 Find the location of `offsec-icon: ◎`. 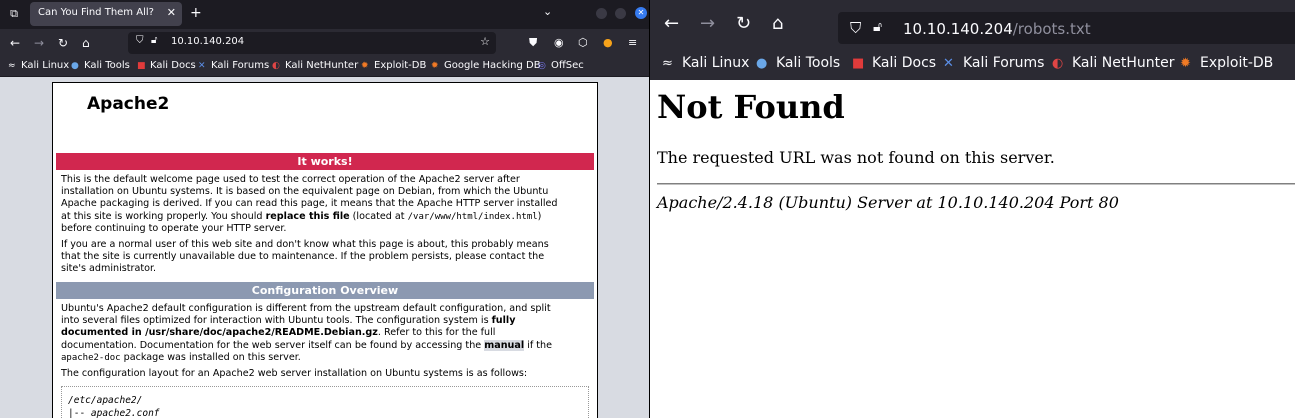

offsec-icon: ◎ is located at coordinates (542, 66).